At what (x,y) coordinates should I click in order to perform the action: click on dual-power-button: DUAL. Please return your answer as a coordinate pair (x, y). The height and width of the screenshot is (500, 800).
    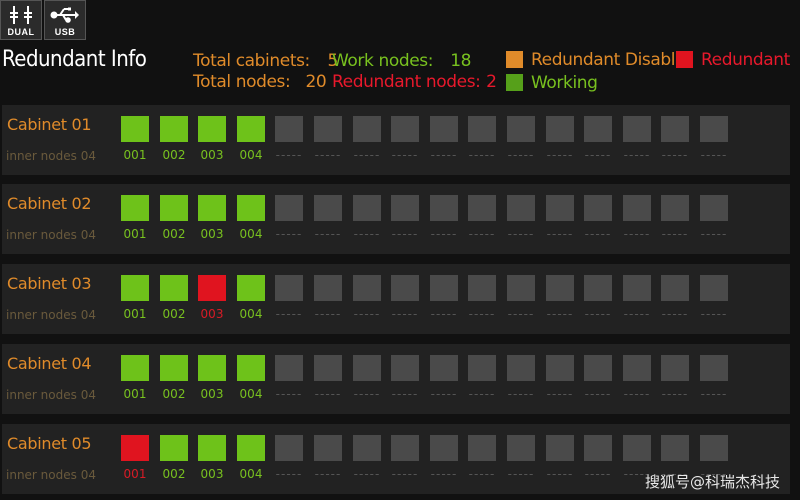
    Looking at the image, I should click on (21, 20).